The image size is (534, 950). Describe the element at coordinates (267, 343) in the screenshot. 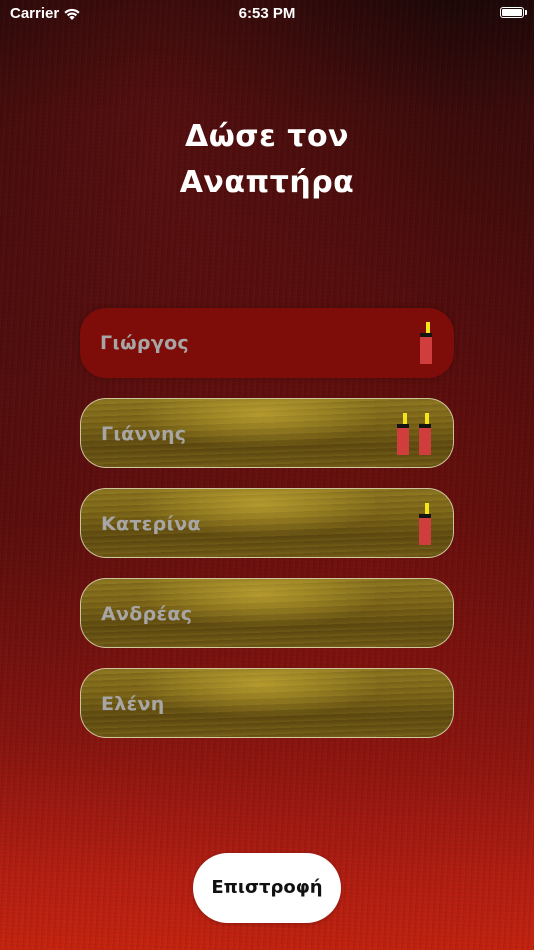

I see `player-row: Γιώργος` at that location.